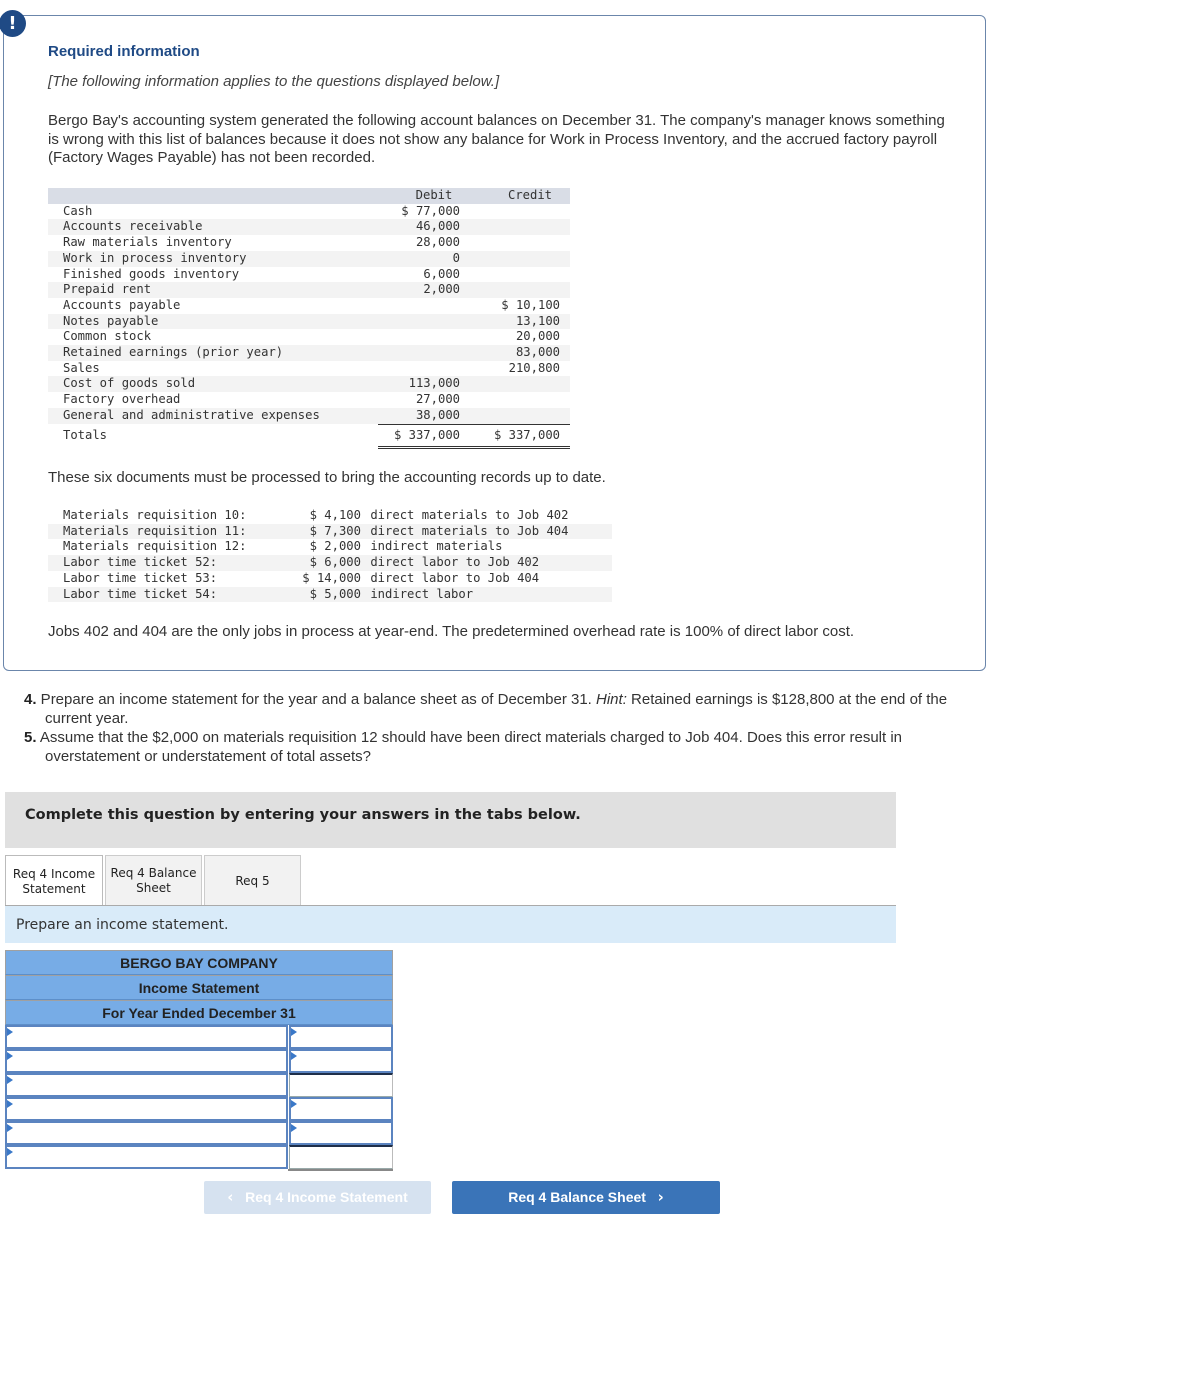 Image resolution: width=1200 pixels, height=1393 pixels. What do you see at coordinates (419, 196) in the screenshot?
I see `header-debit: Debit` at bounding box center [419, 196].